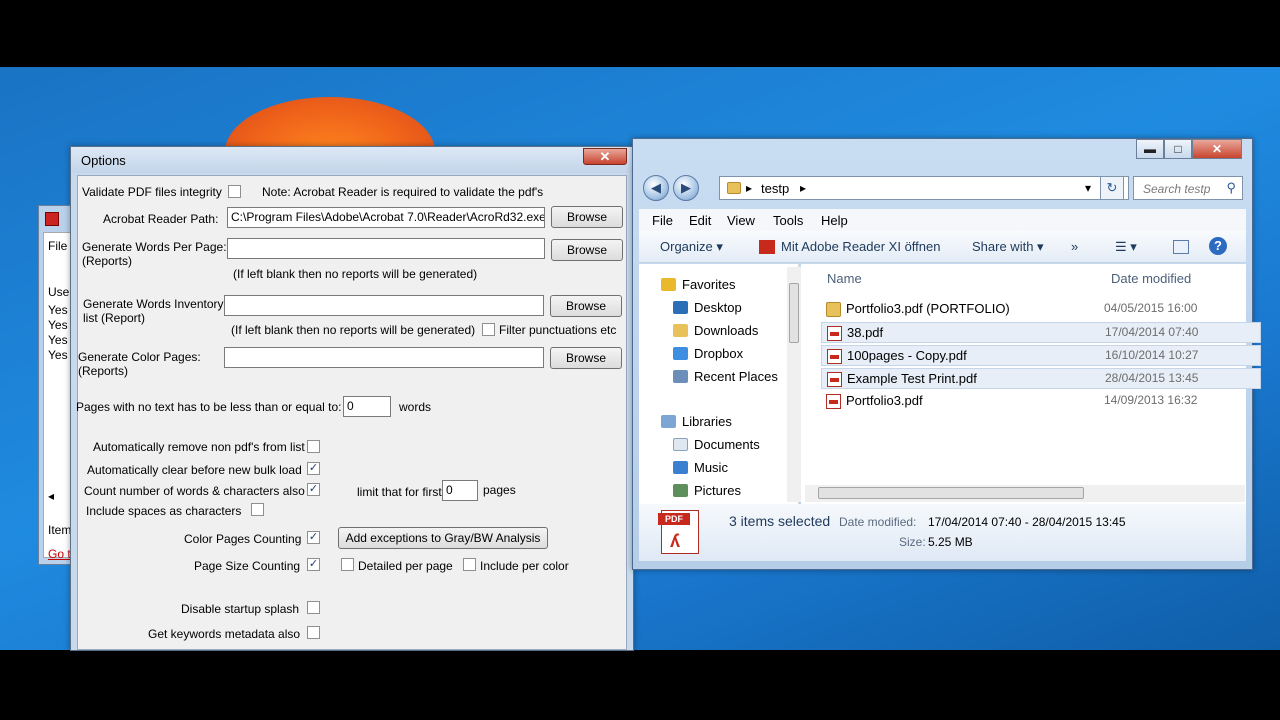 The height and width of the screenshot is (720, 1280). I want to click on color-pages-input, so click(384, 357).